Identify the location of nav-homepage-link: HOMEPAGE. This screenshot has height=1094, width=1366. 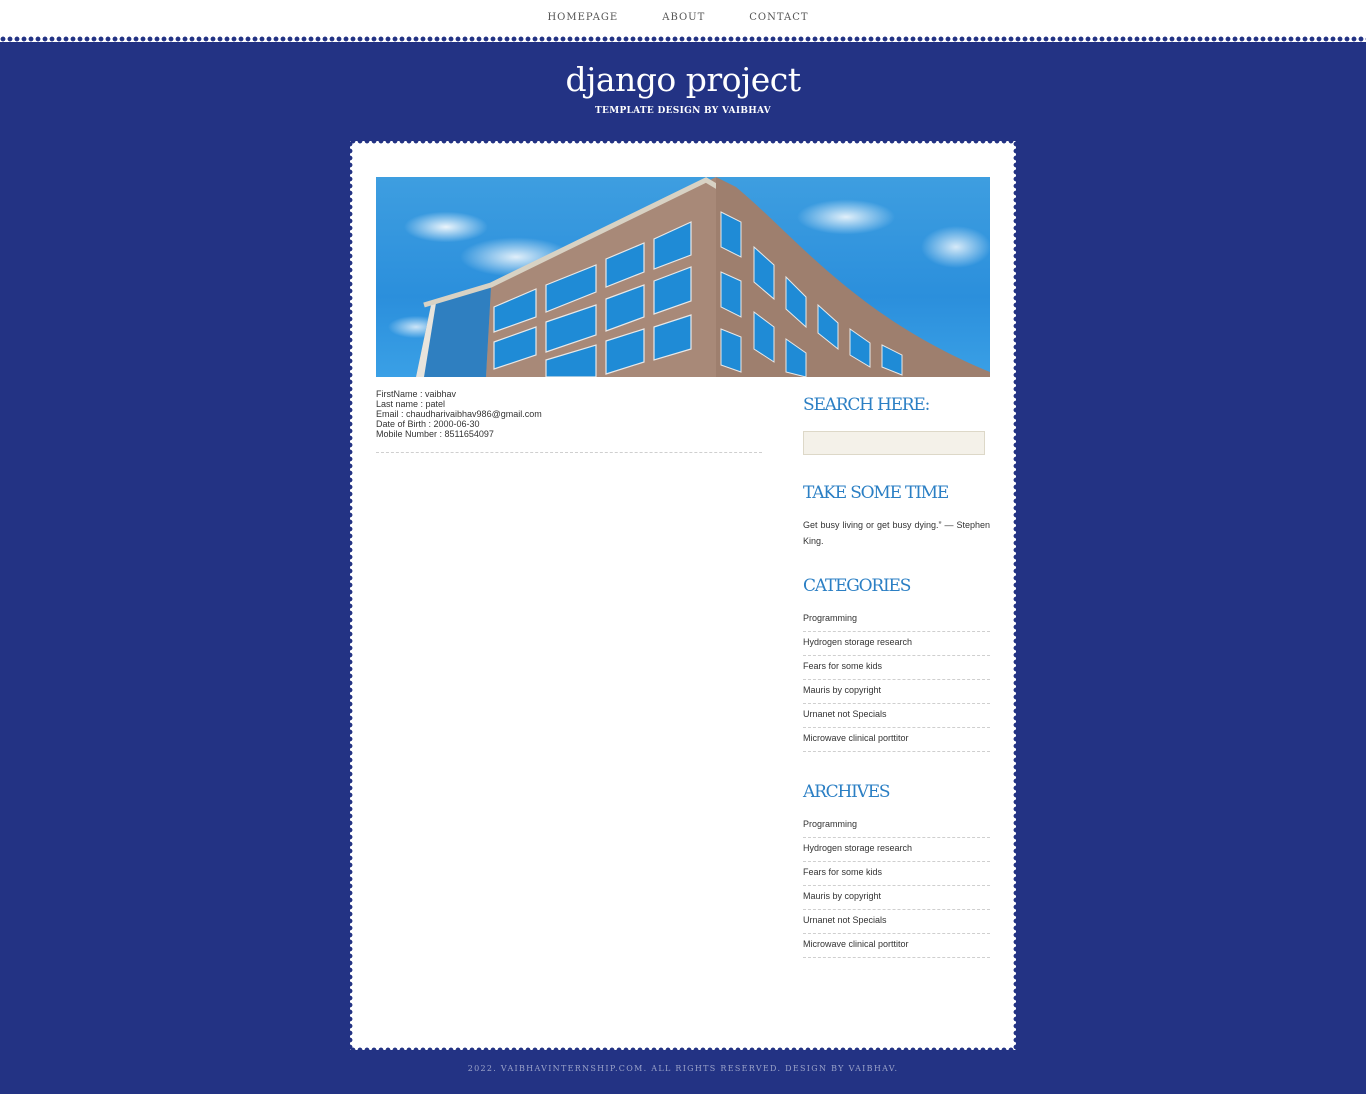
(582, 17).